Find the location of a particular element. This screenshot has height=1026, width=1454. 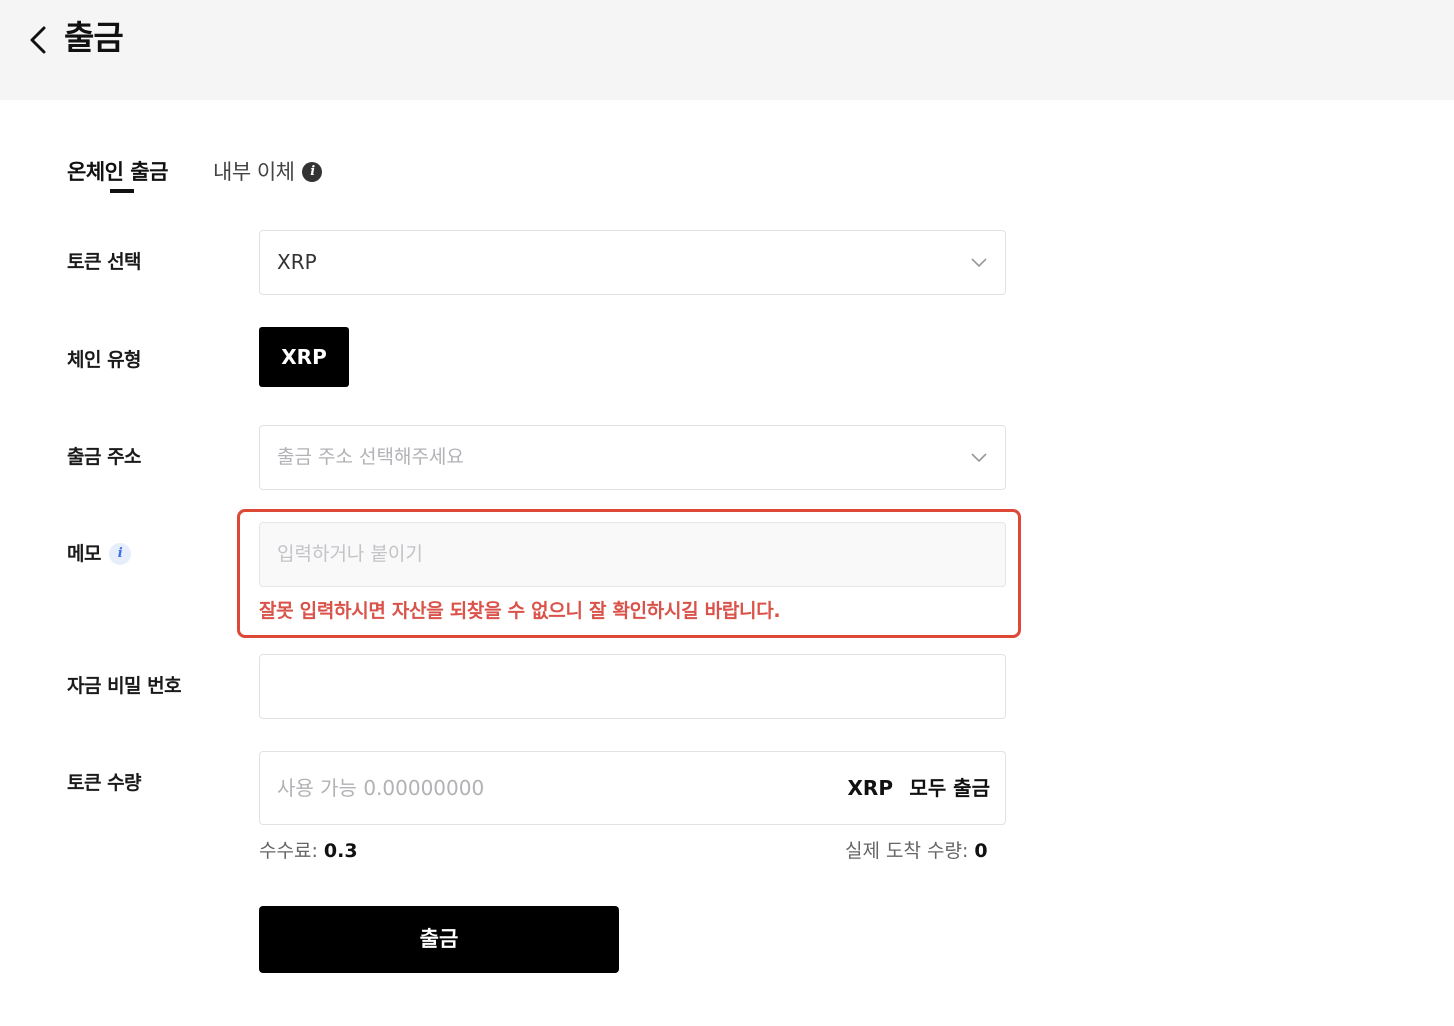

token-select-value: XRP is located at coordinates (297, 262).